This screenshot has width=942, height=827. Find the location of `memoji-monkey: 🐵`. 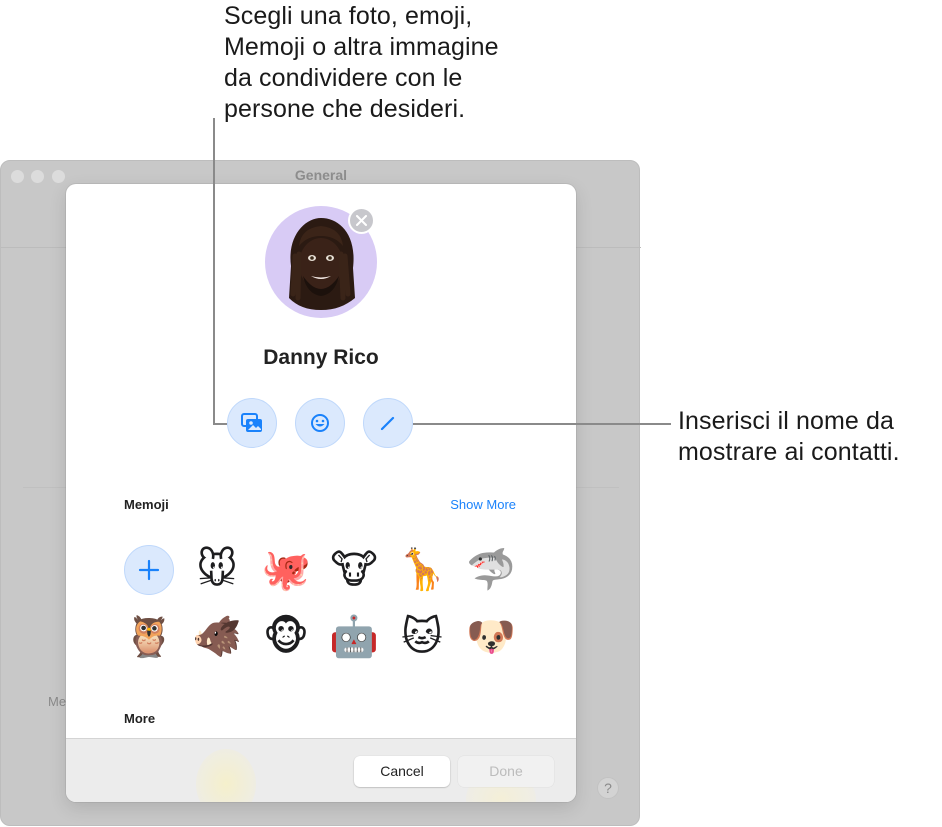

memoji-monkey: 🐵 is located at coordinates (286, 637).